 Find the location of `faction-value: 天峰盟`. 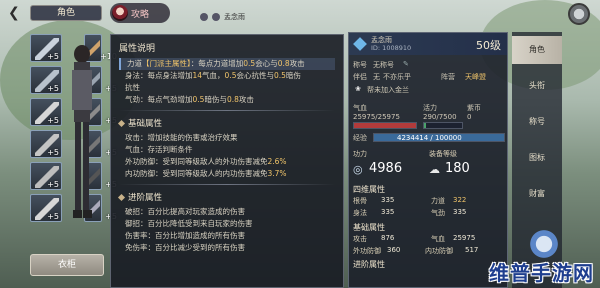

faction-value: 天峰盟 is located at coordinates (475, 77).